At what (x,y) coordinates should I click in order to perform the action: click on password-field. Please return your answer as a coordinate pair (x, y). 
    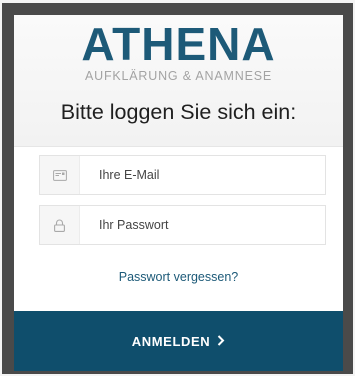
    Looking at the image, I should click on (182, 225).